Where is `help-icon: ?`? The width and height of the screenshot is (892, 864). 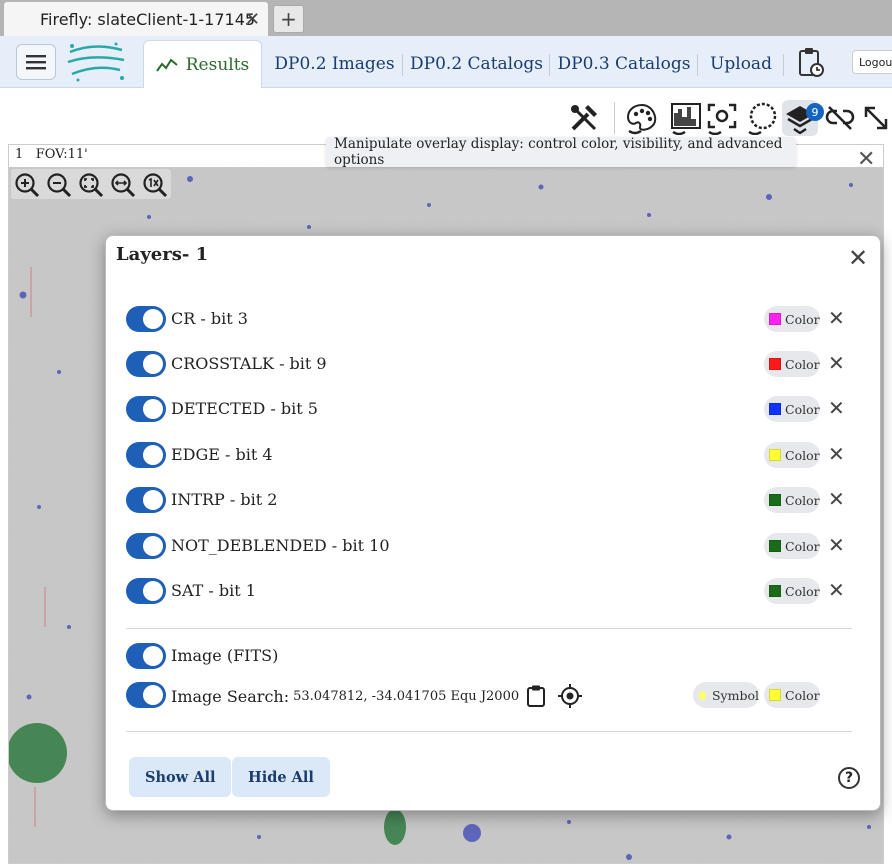 help-icon: ? is located at coordinates (849, 778).